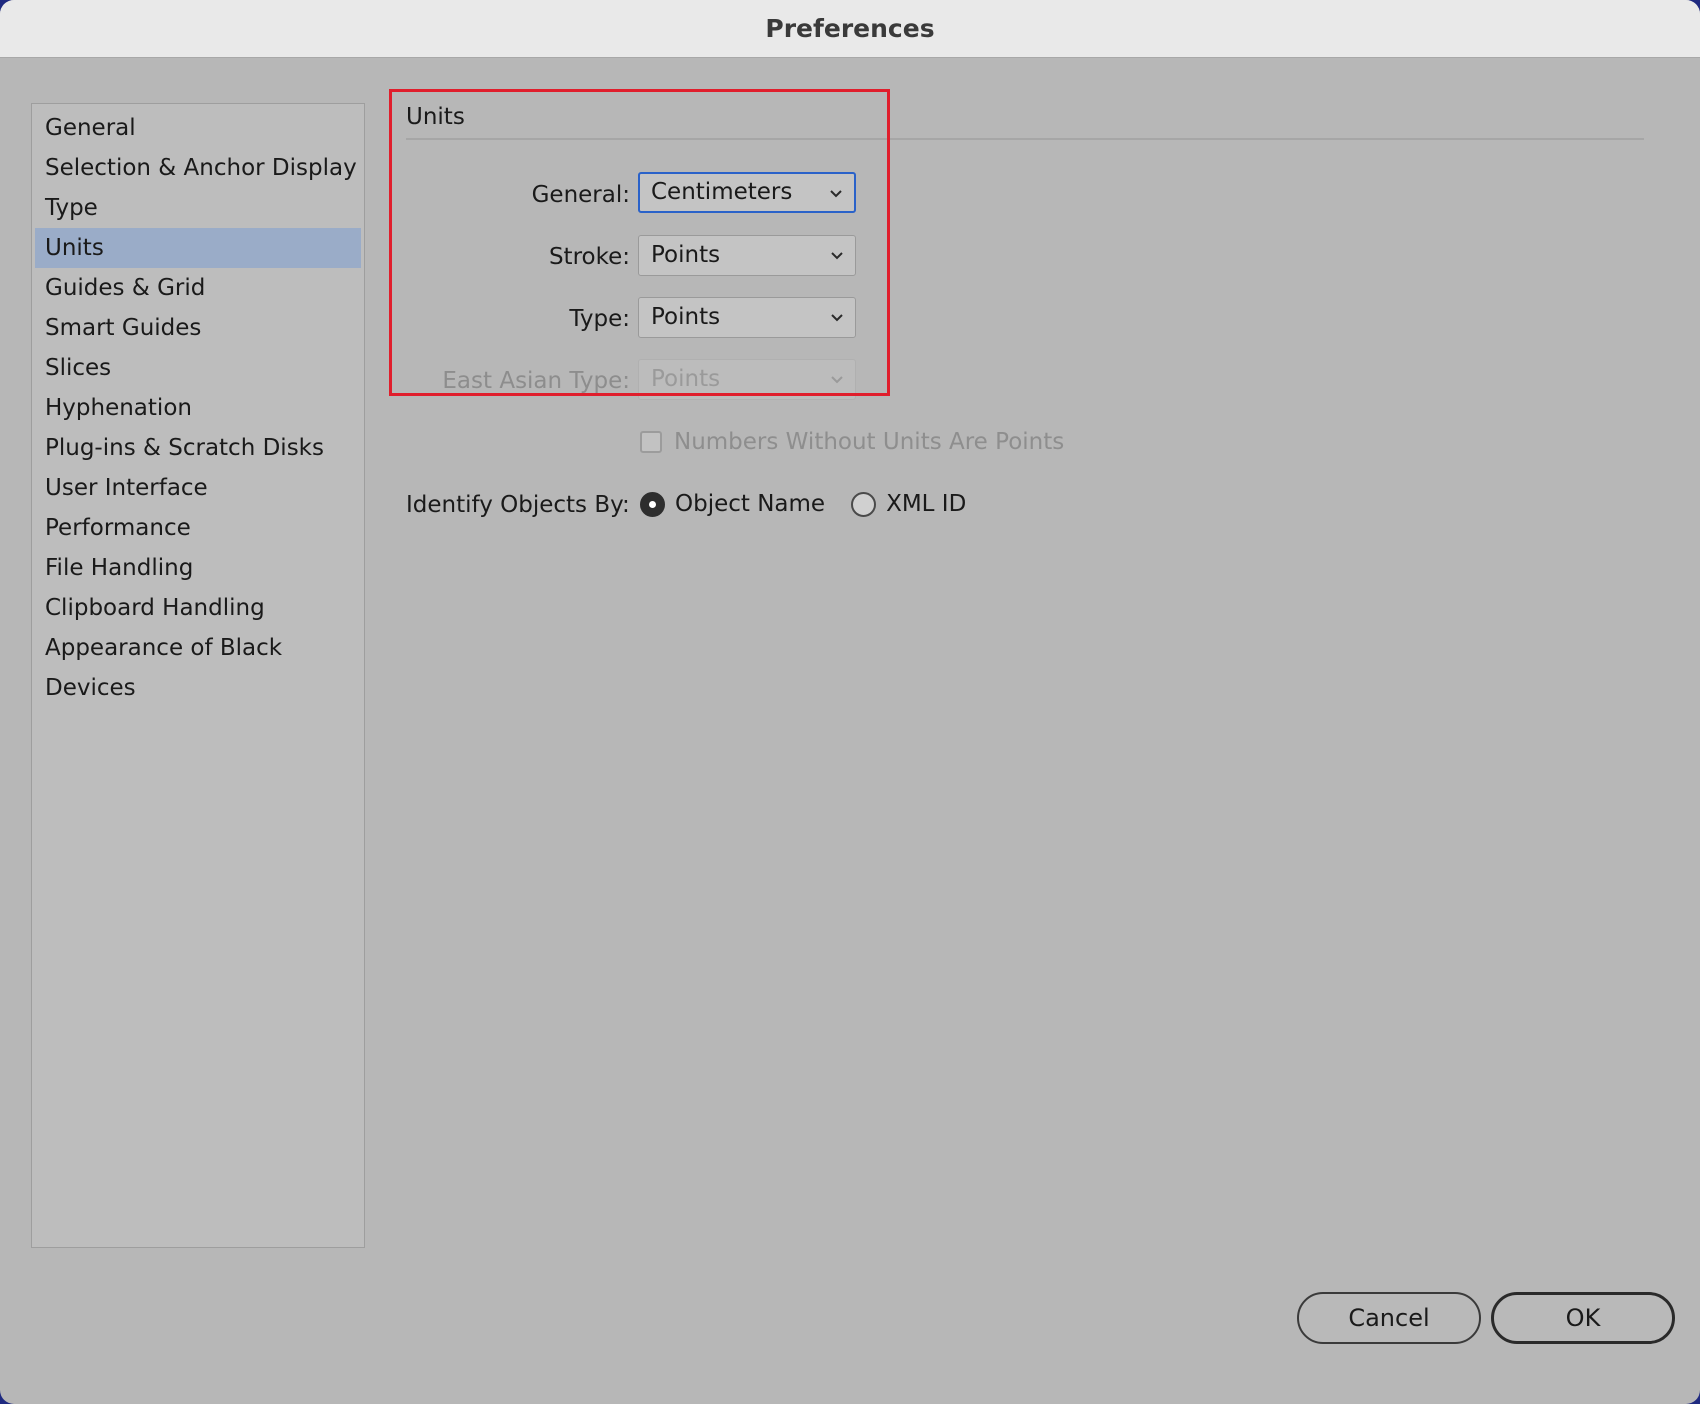 The image size is (1700, 1404). Describe the element at coordinates (198, 248) in the screenshot. I see `sidebar-item-units: Units` at that location.